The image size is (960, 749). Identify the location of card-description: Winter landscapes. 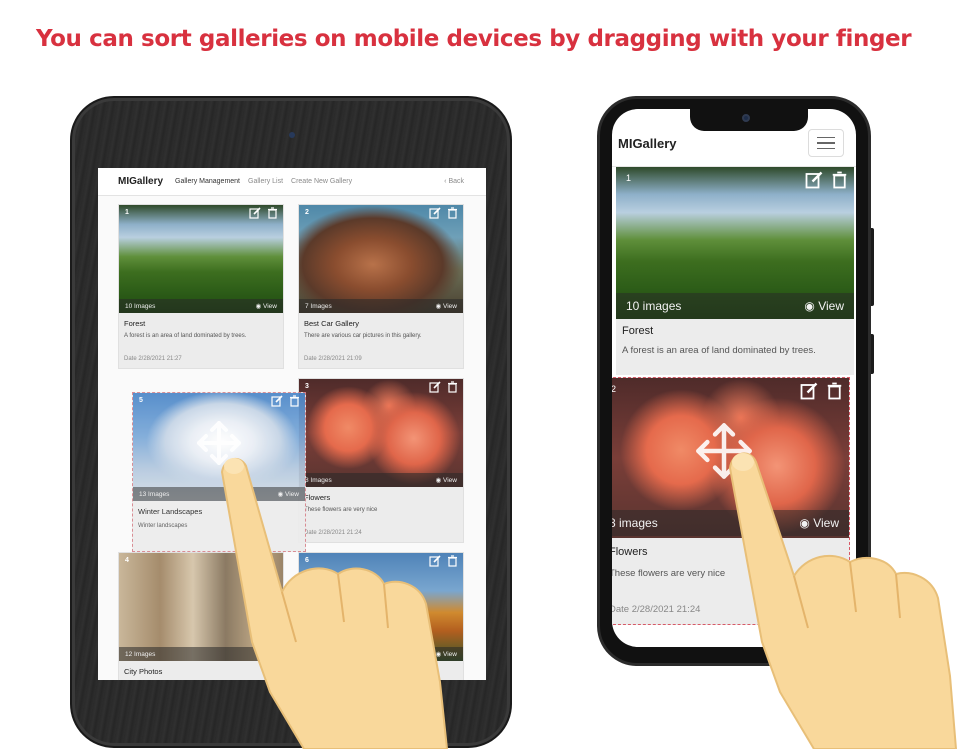
(163, 526).